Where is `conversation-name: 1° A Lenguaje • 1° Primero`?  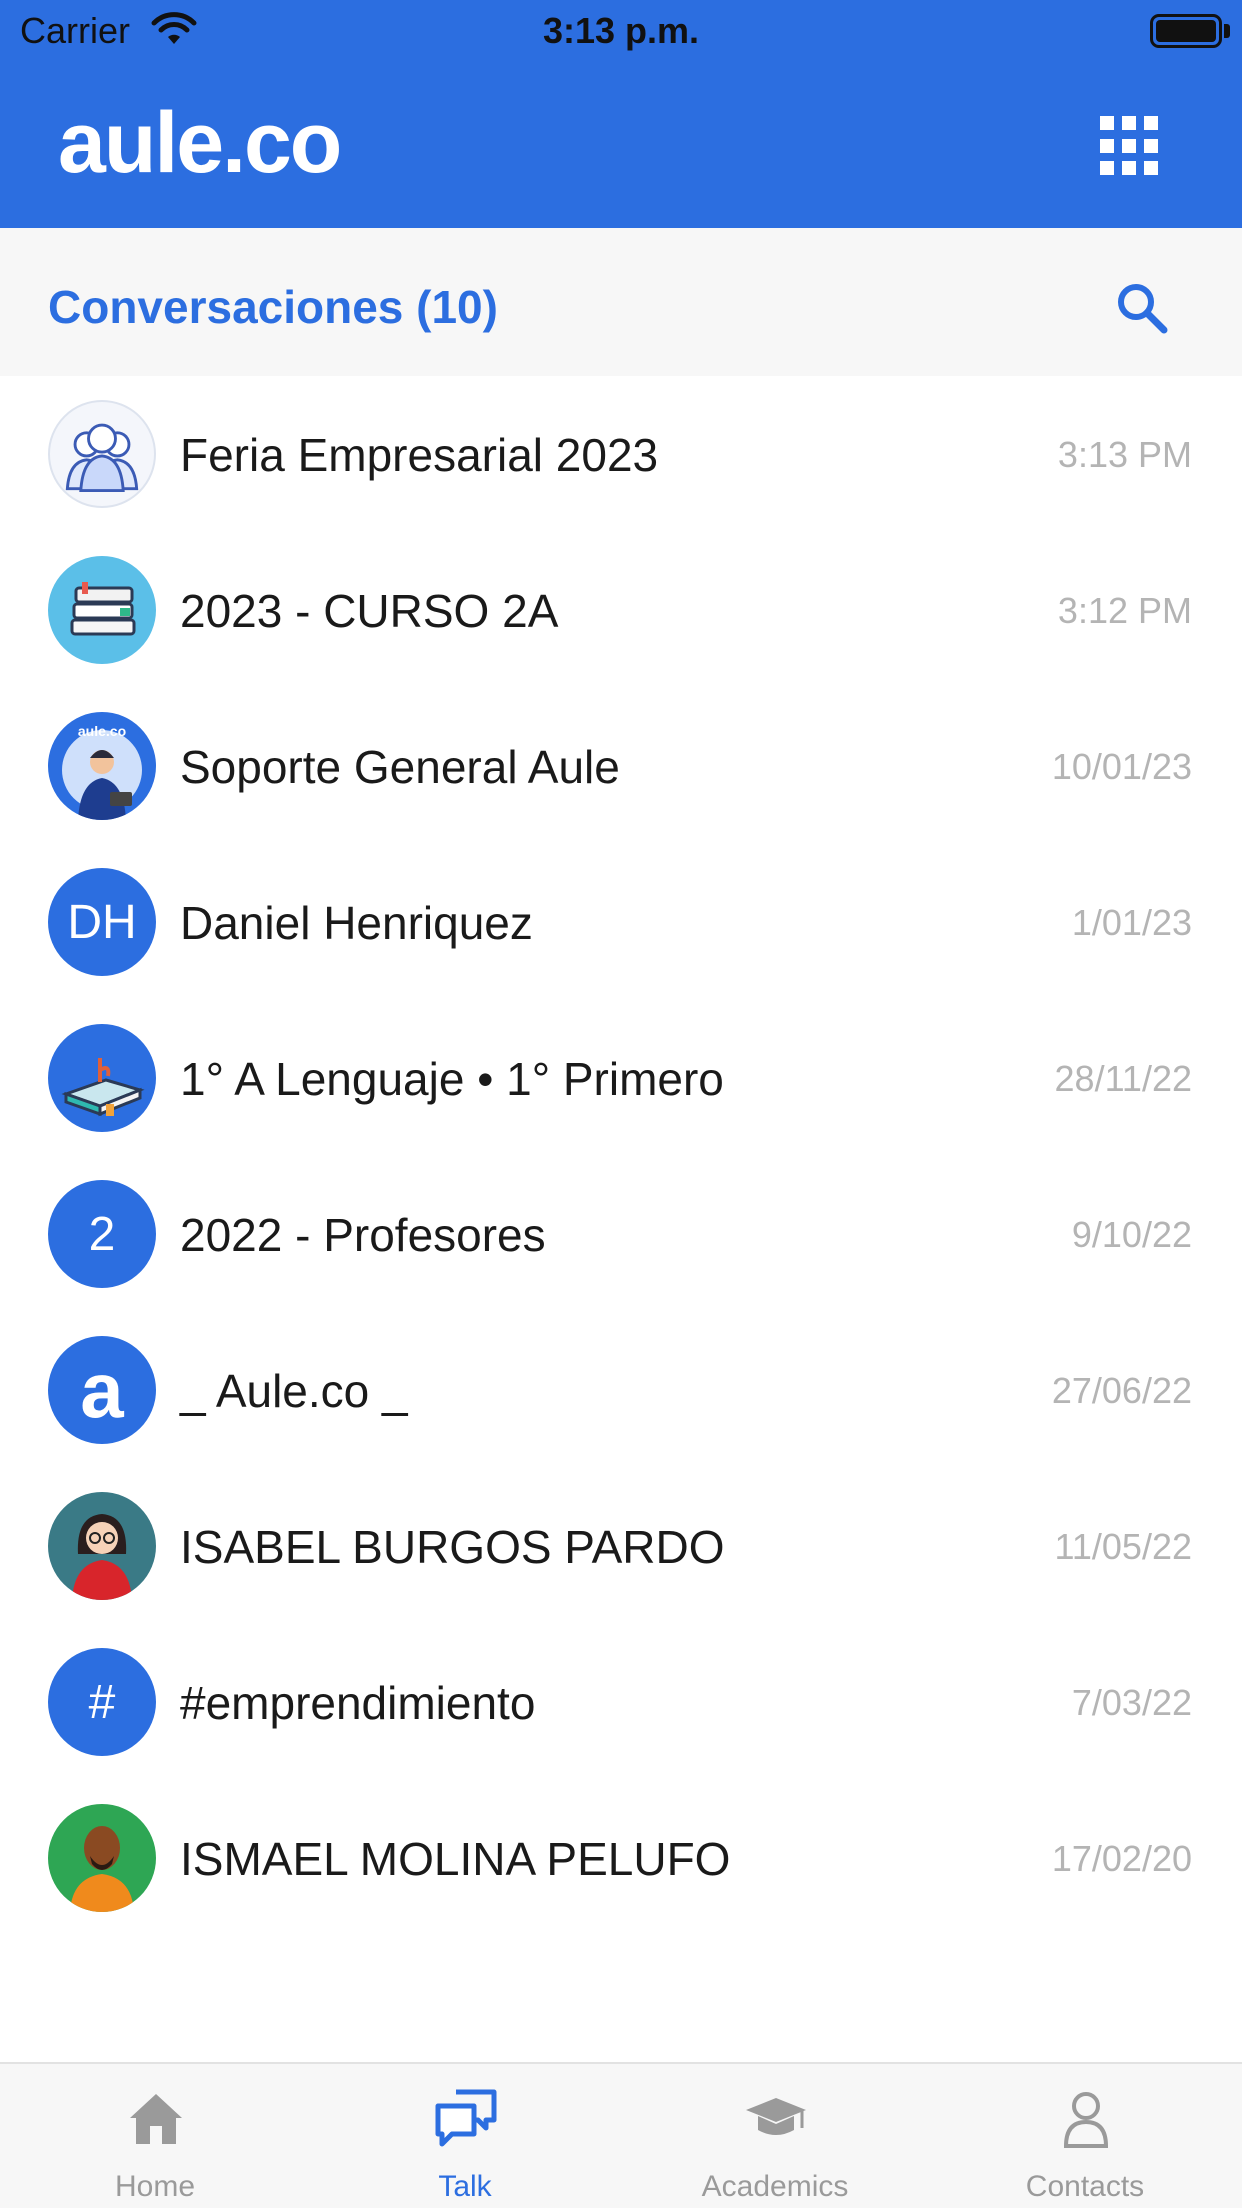
conversation-name: 1° A Lenguaje • 1° Primero is located at coordinates (452, 1079).